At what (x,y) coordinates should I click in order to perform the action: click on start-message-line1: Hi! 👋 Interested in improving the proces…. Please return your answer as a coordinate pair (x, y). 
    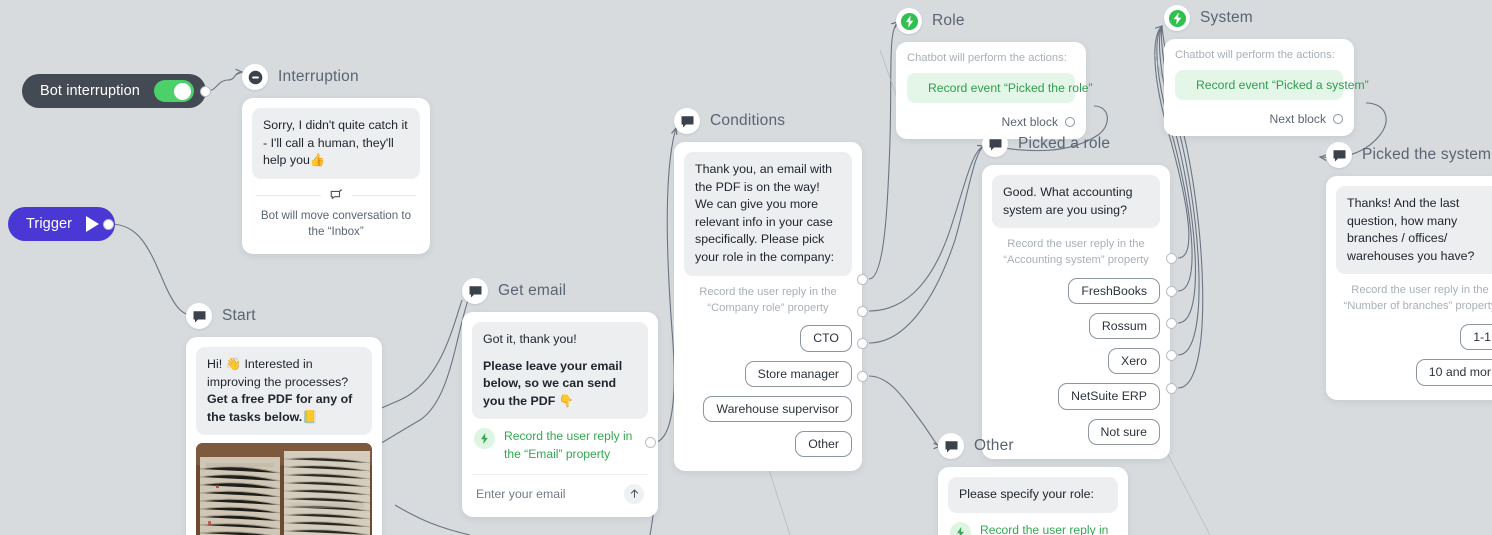
    Looking at the image, I should click on (278, 373).